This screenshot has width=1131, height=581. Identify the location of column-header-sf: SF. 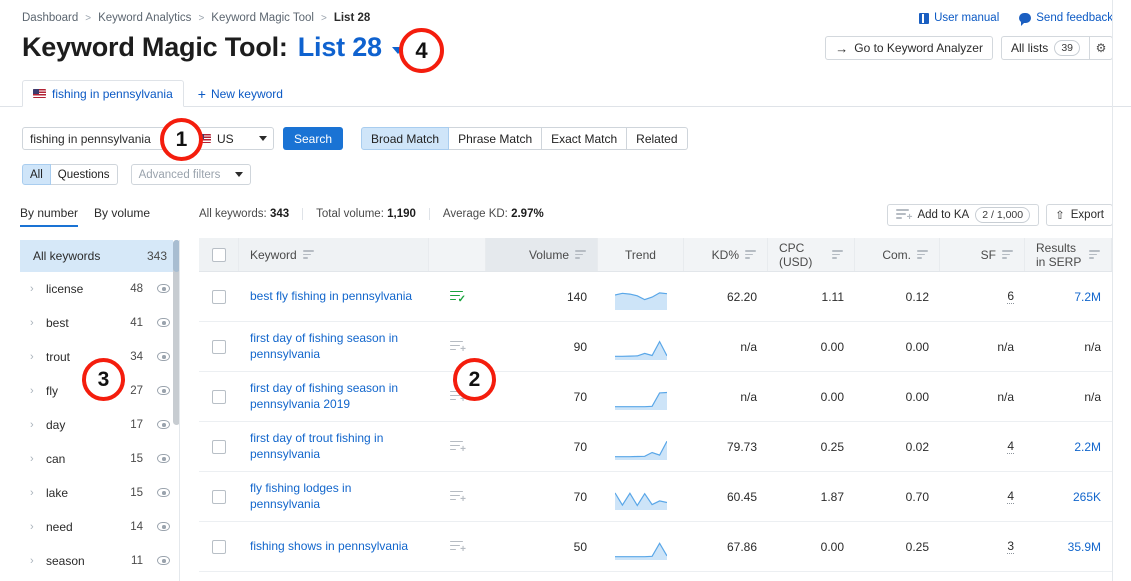
(982, 254).